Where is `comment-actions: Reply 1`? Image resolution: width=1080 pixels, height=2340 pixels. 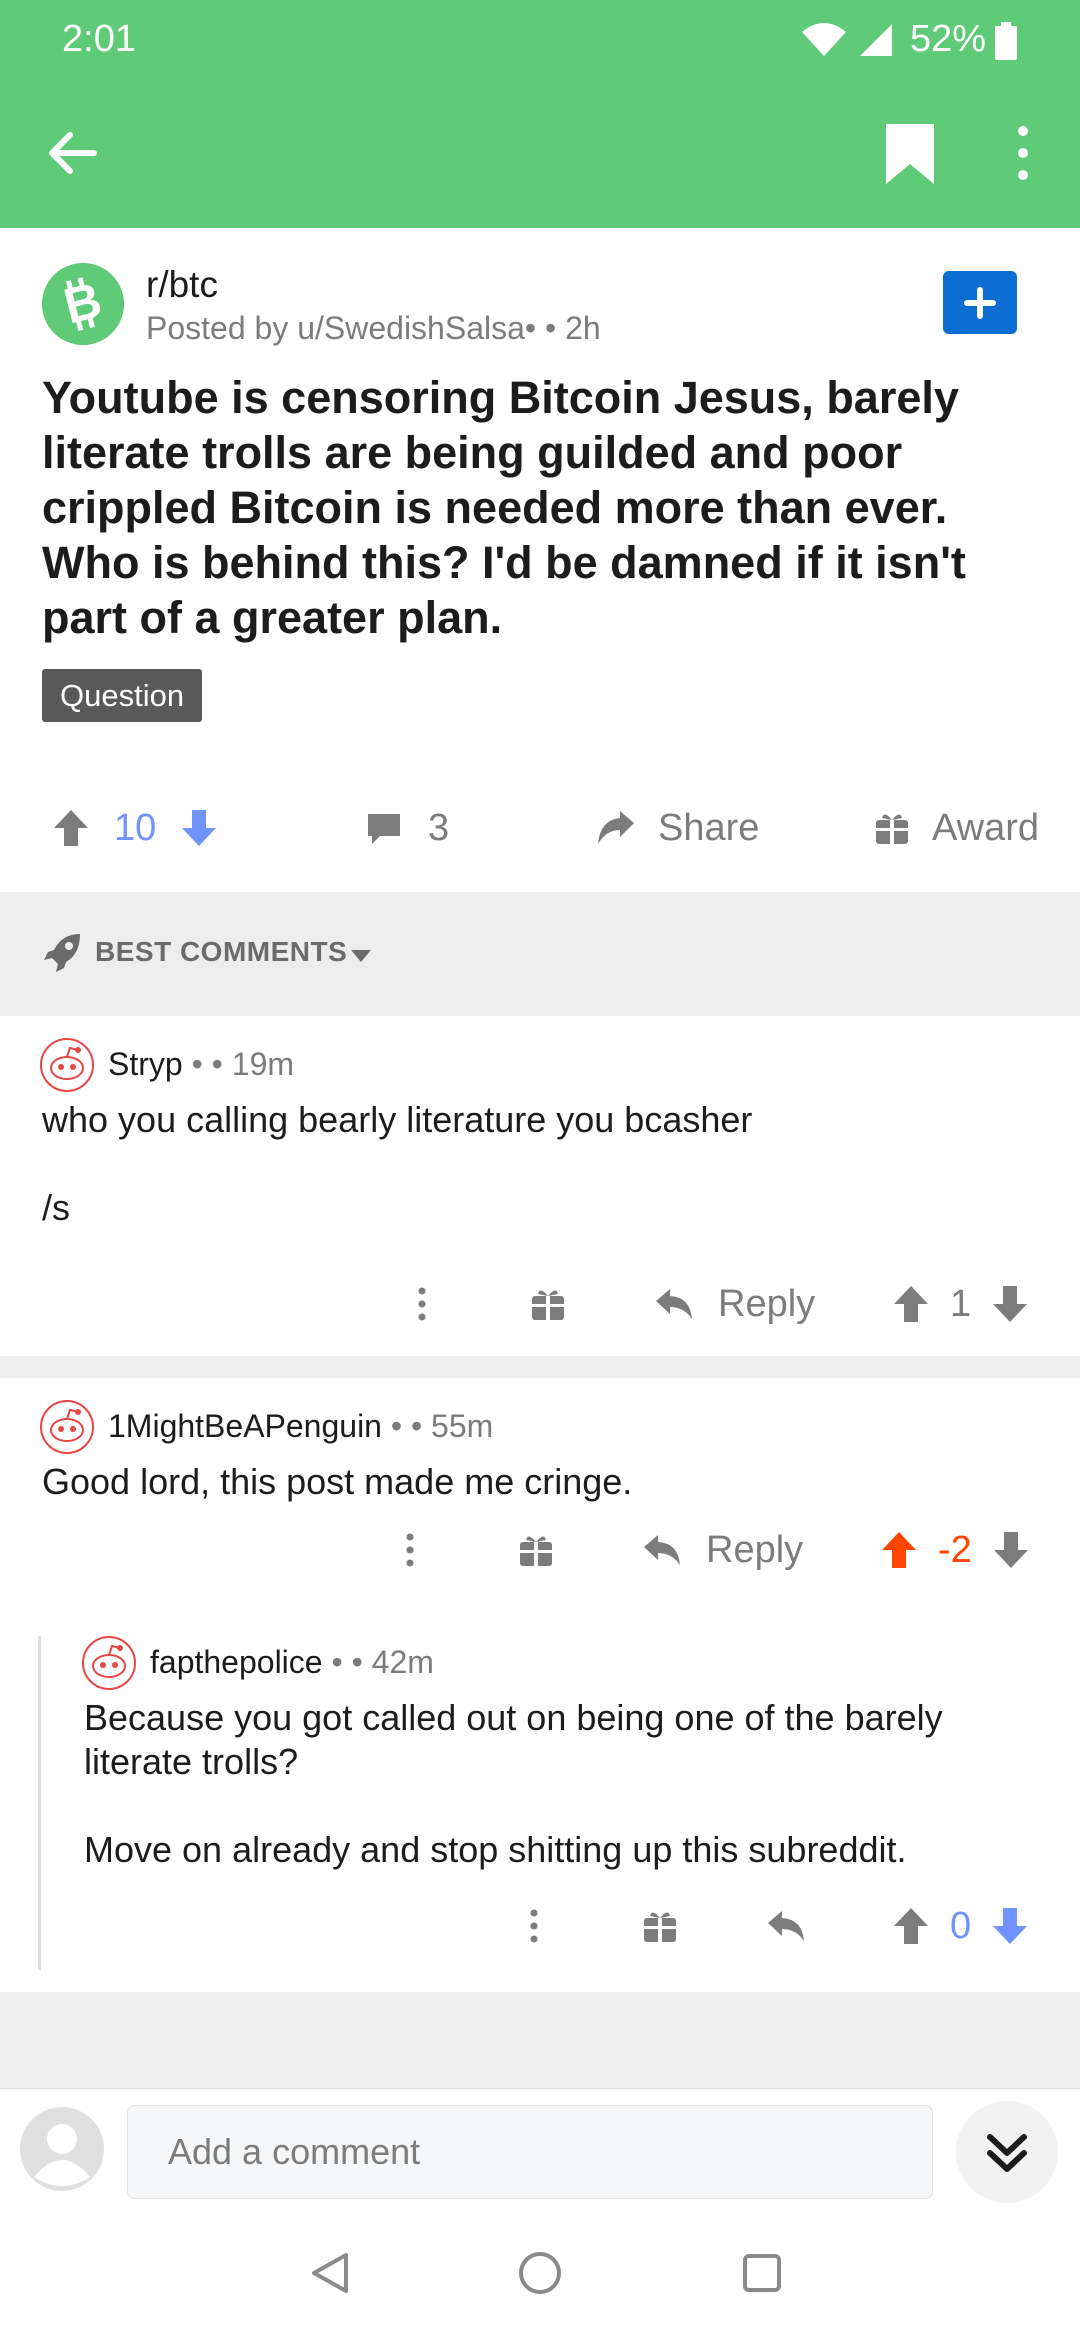
comment-actions: Reply 1 is located at coordinates (540, 1304).